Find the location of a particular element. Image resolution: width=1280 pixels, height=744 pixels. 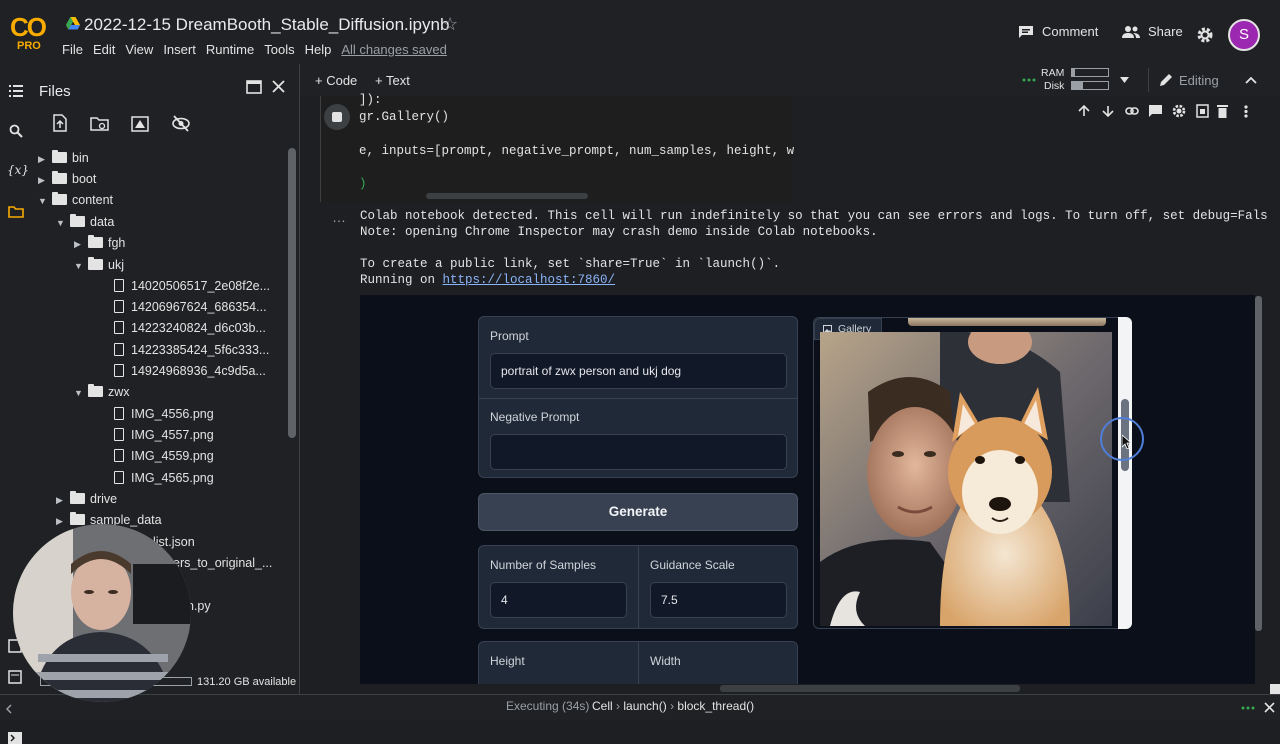

more-vert-icon is located at coordinates (1246, 111).